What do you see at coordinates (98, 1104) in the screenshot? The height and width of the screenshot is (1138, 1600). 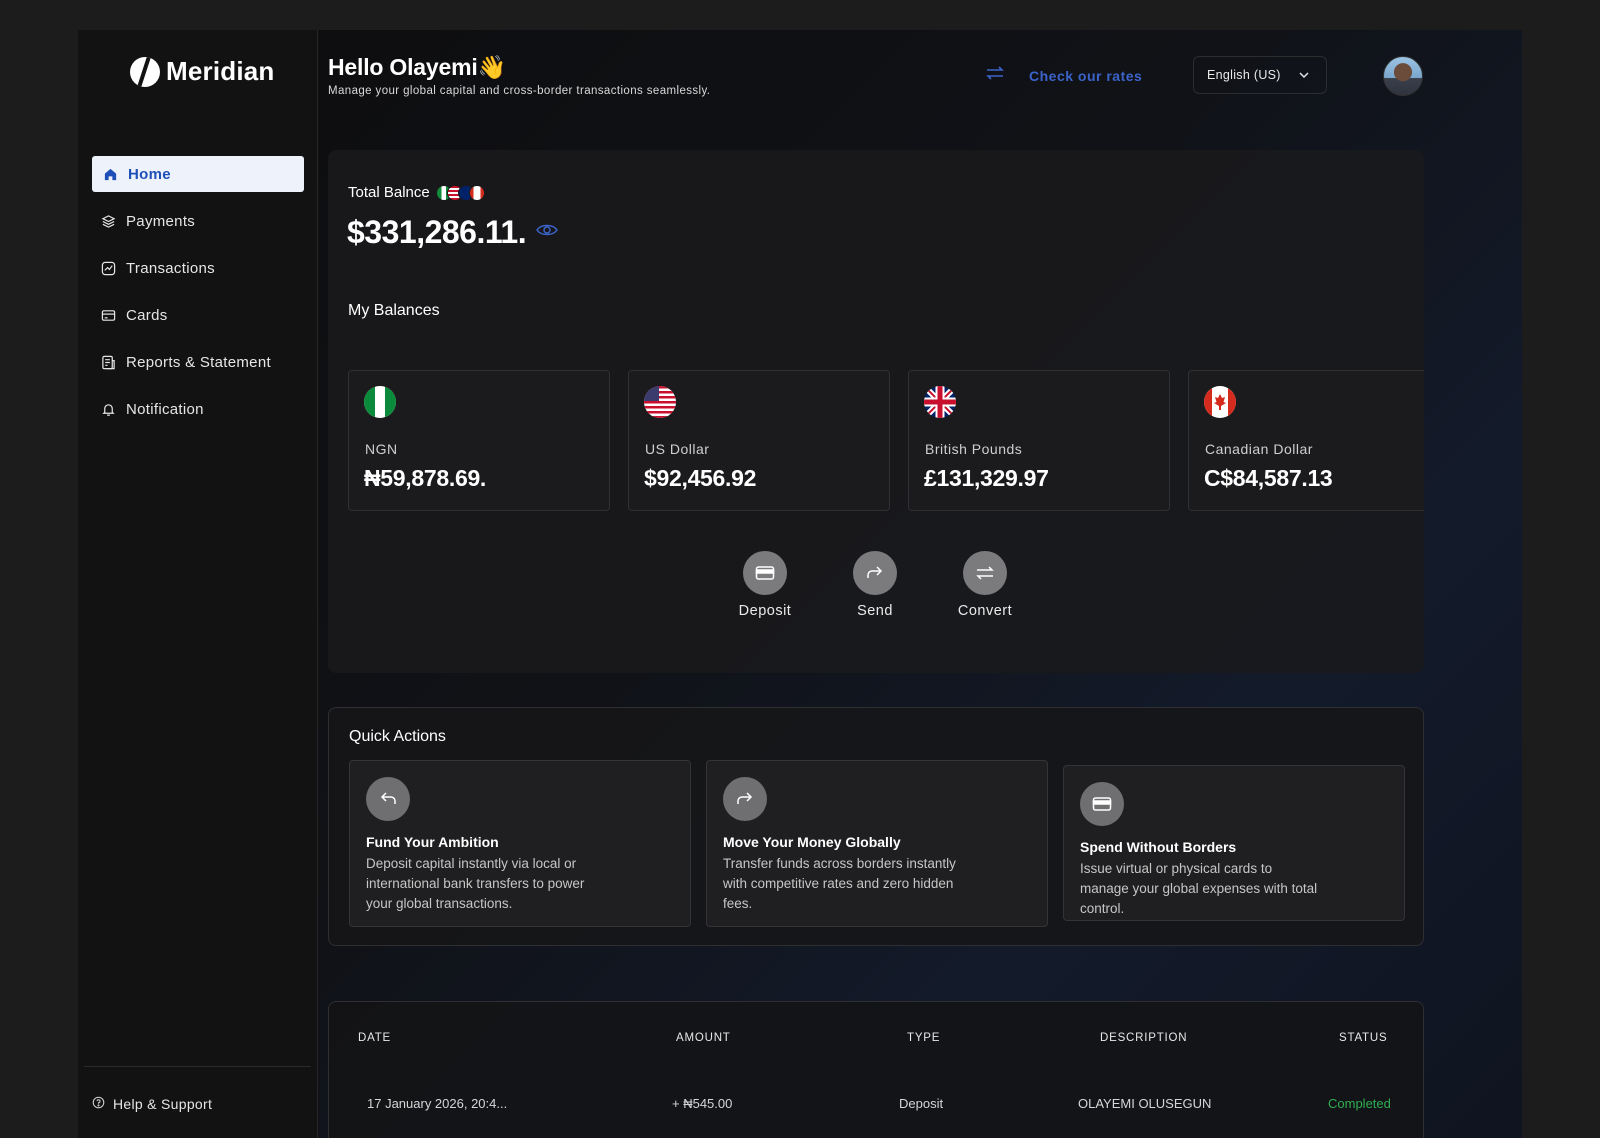 I see `help-icon` at bounding box center [98, 1104].